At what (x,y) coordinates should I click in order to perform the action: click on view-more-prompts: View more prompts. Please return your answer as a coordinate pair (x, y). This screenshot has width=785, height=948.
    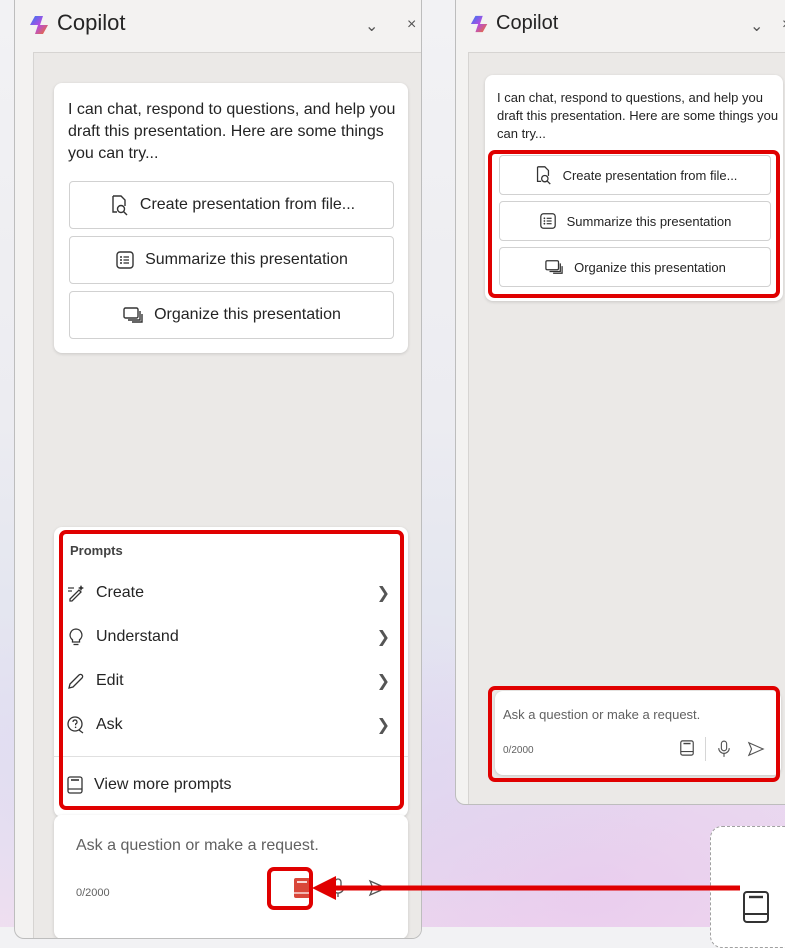
    Looking at the image, I should click on (231, 785).